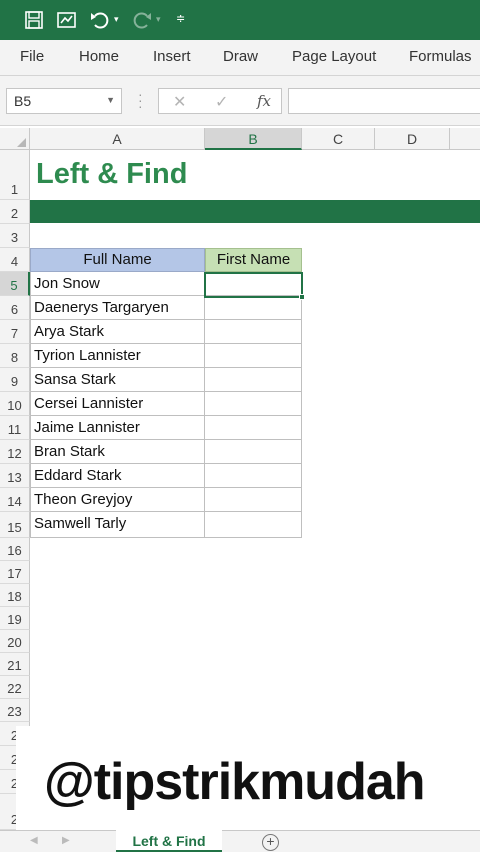  I want to click on sheet-prev-icon: ◀, so click(34, 840).